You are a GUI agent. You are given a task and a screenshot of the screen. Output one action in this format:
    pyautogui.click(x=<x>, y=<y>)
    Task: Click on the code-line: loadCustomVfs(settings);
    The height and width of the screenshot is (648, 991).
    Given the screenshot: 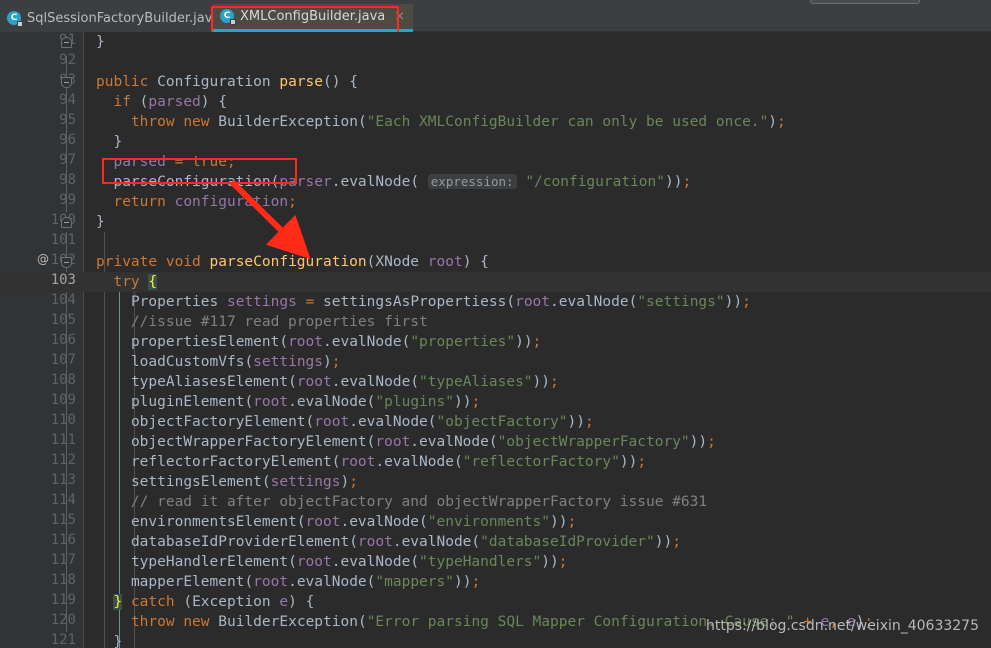 What is the action you would take?
    pyautogui.click(x=537, y=362)
    